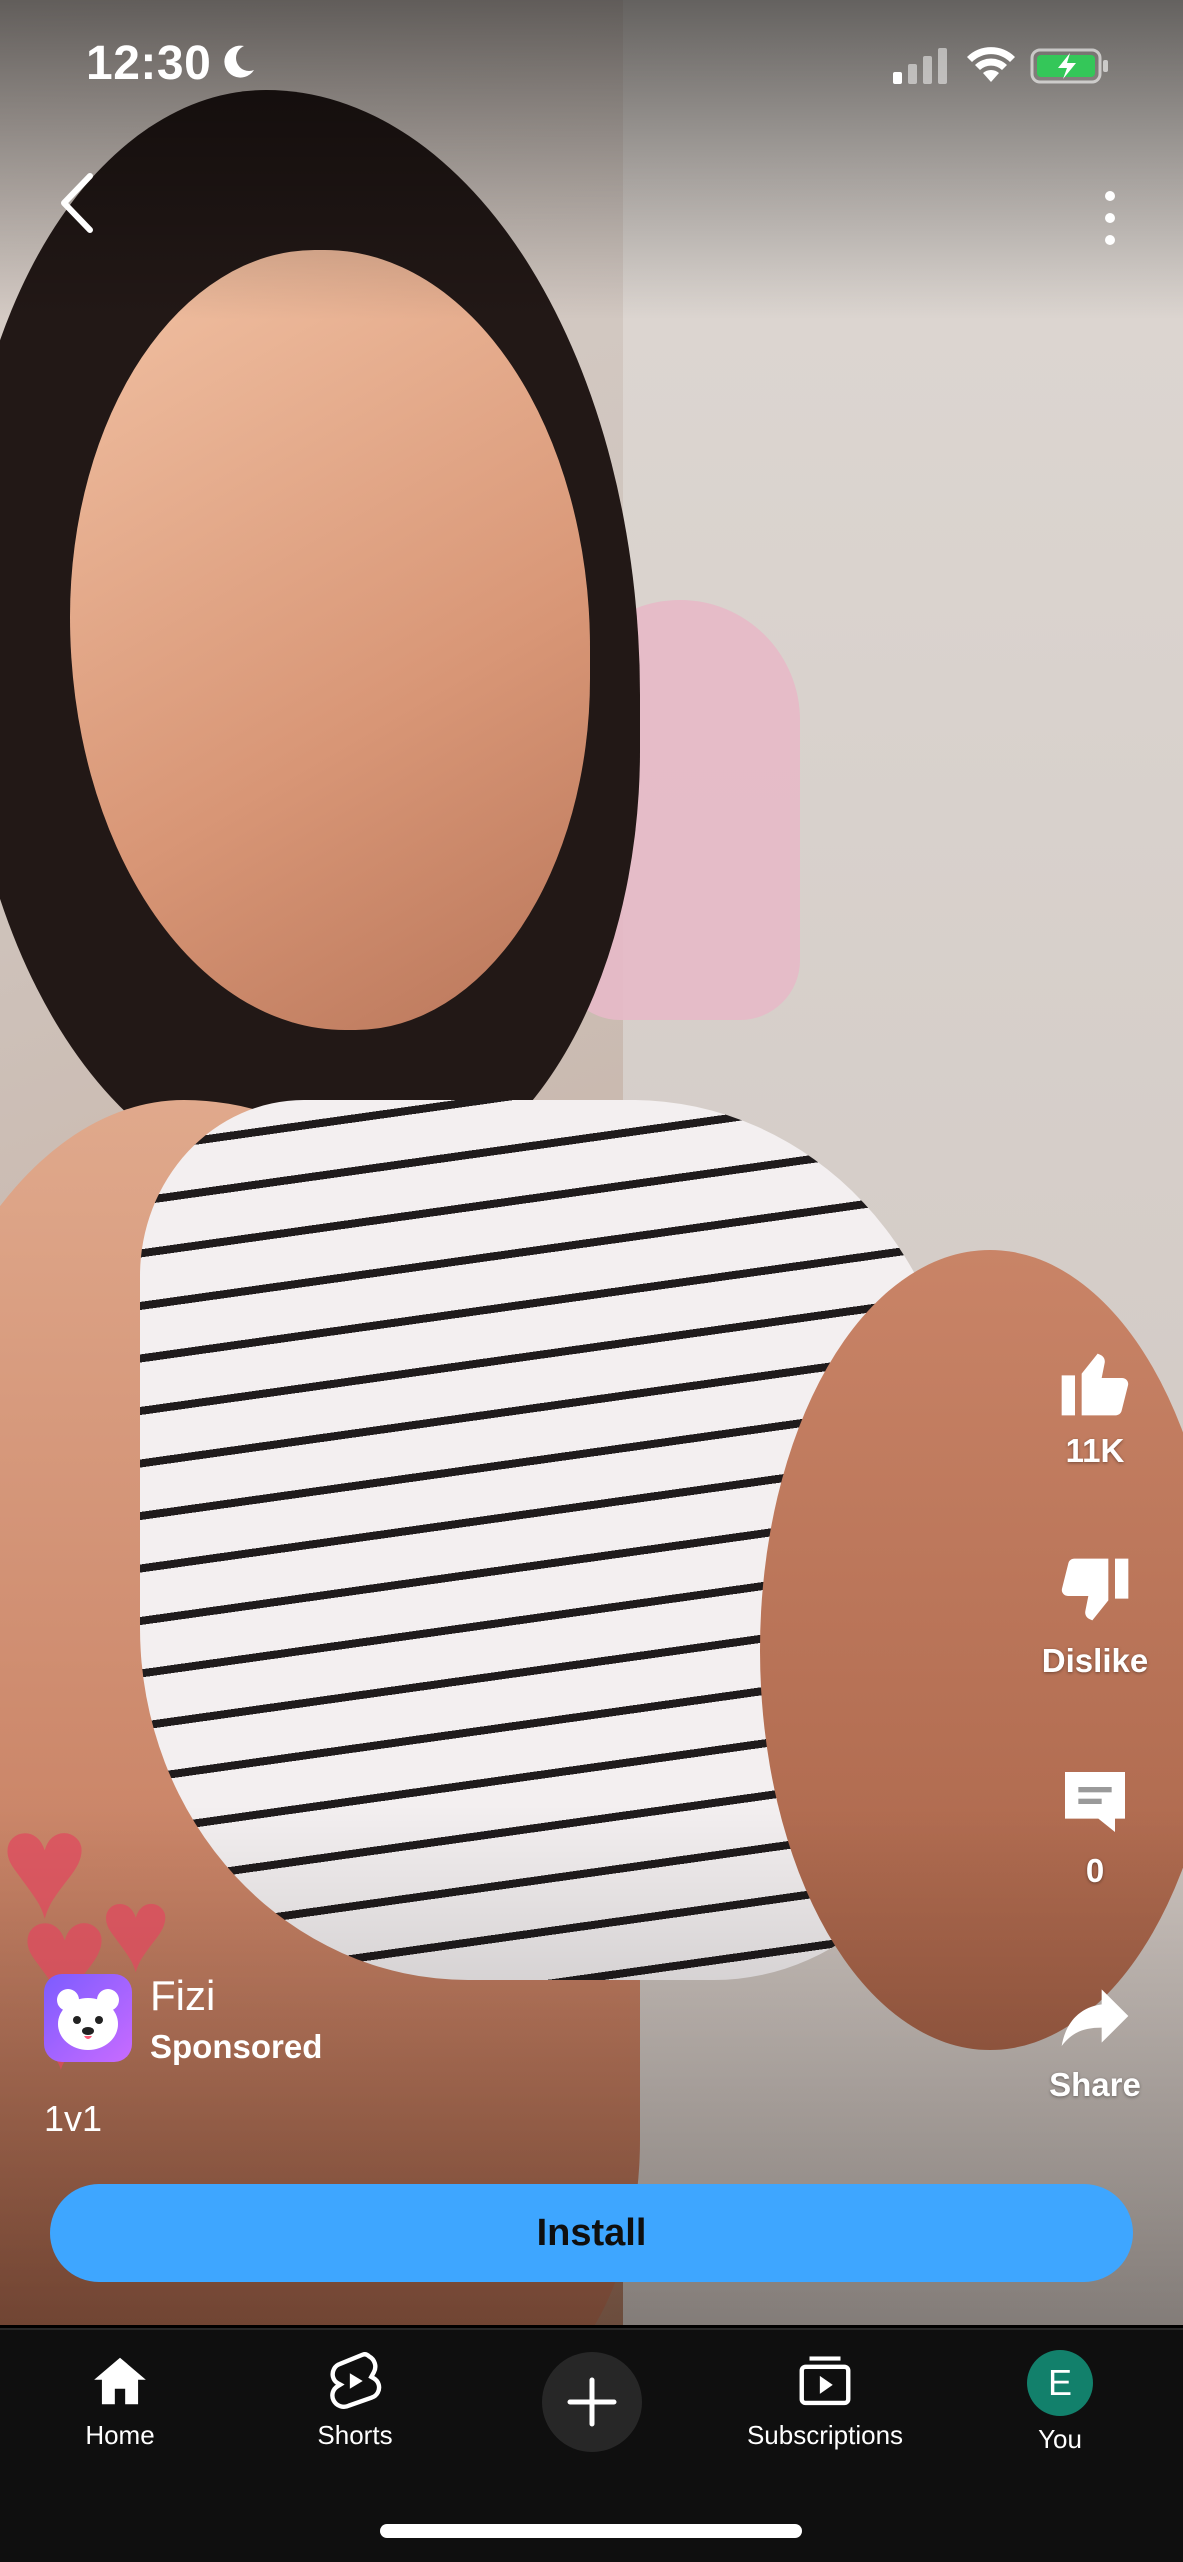  I want to click on comment-button: 0, so click(1095, 1826).